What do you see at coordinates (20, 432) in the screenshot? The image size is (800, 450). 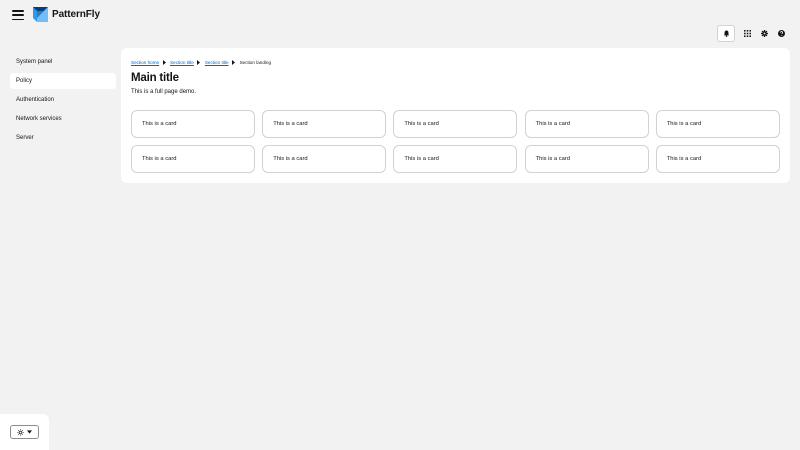 I see `sun-icon` at bounding box center [20, 432].